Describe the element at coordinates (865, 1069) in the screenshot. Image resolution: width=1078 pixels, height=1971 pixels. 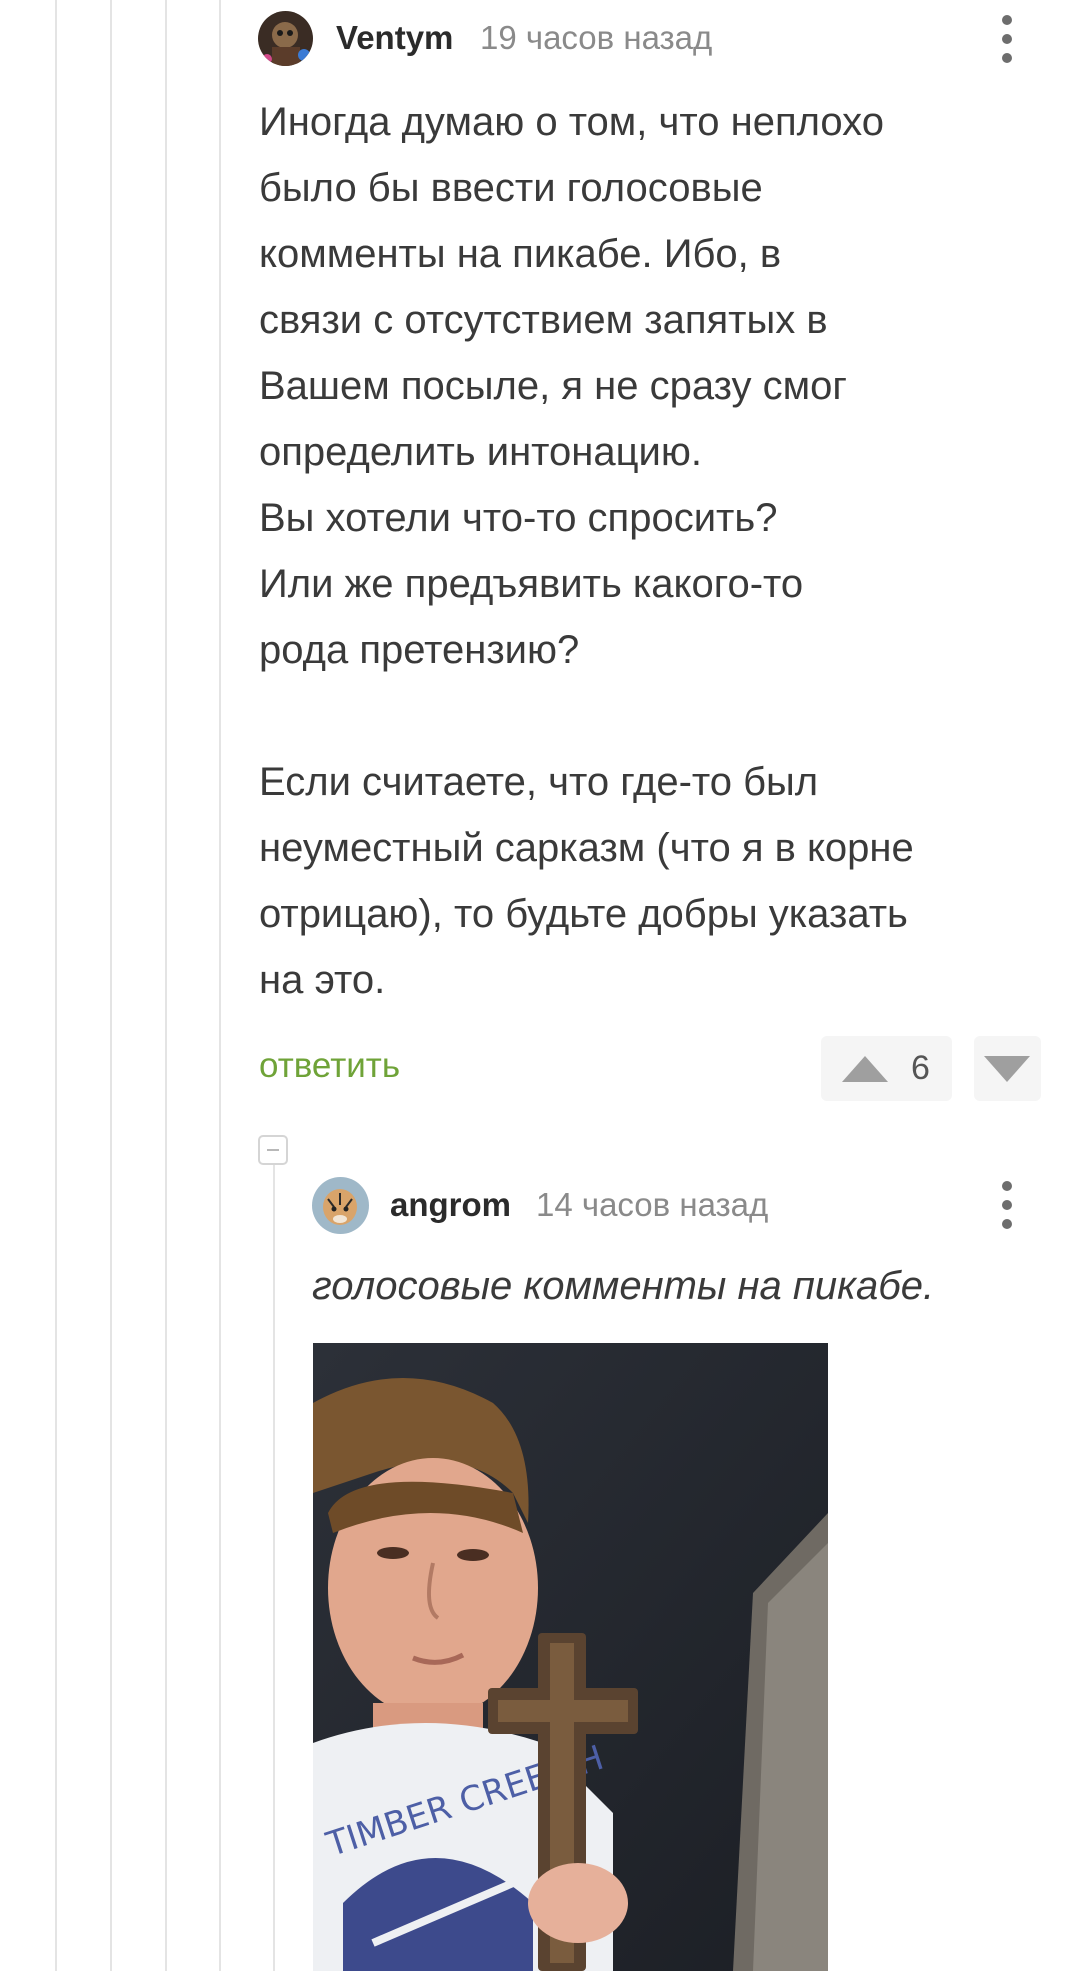
I see `upvote-arrow-icon` at that location.